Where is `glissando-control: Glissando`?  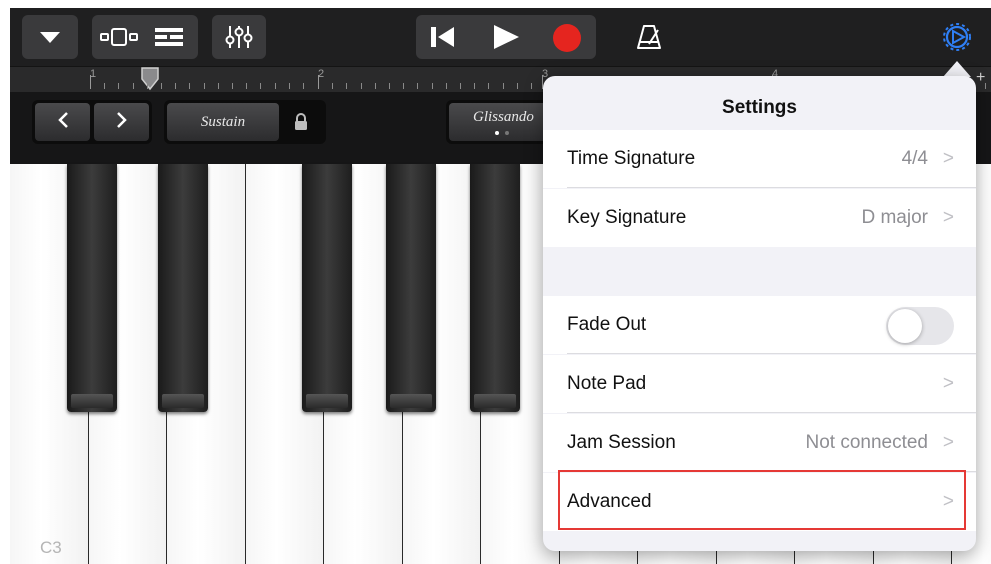 glissando-control: Glissando is located at coordinates (502, 122).